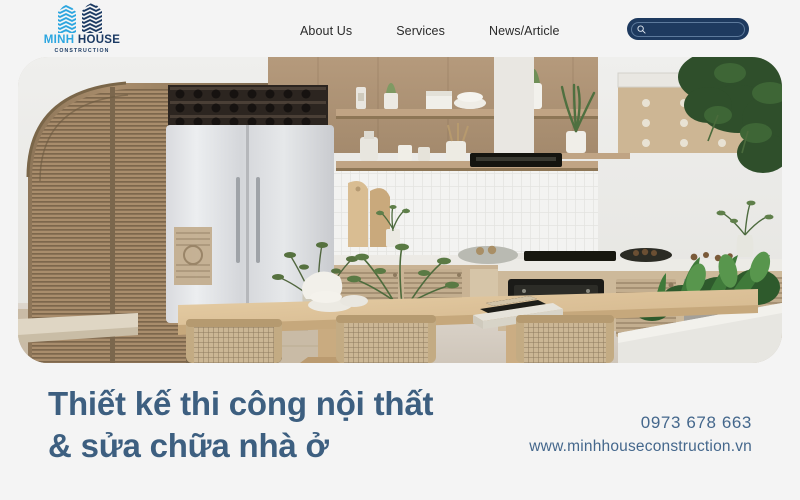  What do you see at coordinates (80, 17) in the screenshot?
I see `wave-building-logo-icon` at bounding box center [80, 17].